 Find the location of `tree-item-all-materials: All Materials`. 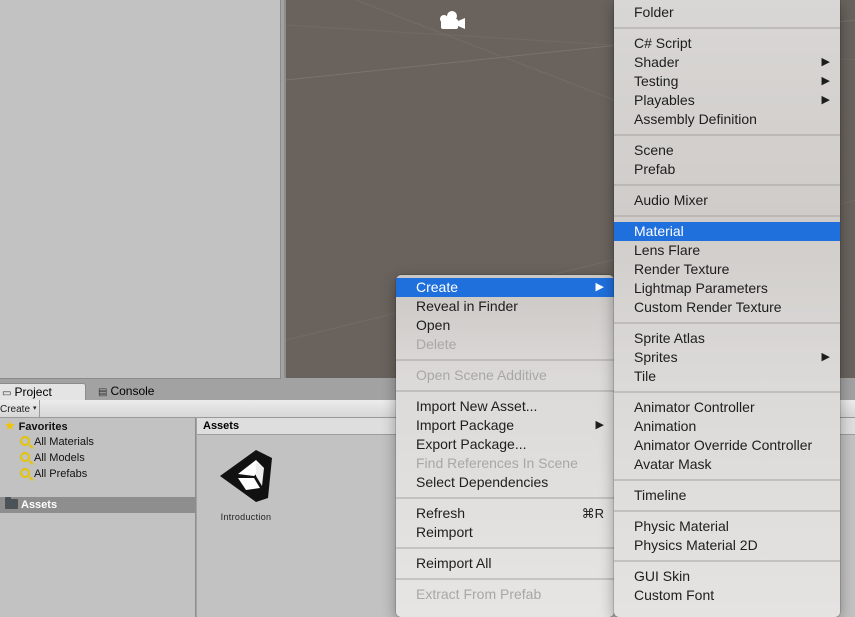

tree-item-all-materials: All Materials is located at coordinates (57, 442).